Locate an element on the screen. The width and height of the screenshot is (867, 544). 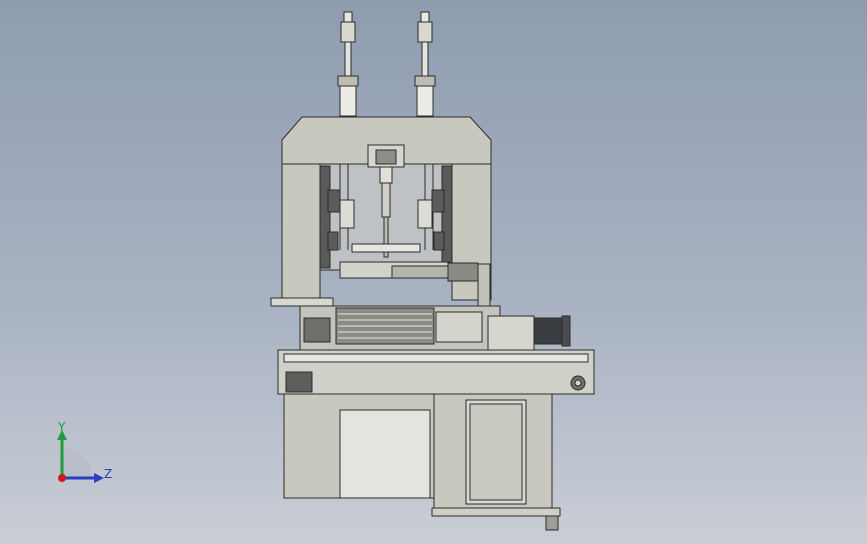
roller-unit is located at coordinates (400, 328).